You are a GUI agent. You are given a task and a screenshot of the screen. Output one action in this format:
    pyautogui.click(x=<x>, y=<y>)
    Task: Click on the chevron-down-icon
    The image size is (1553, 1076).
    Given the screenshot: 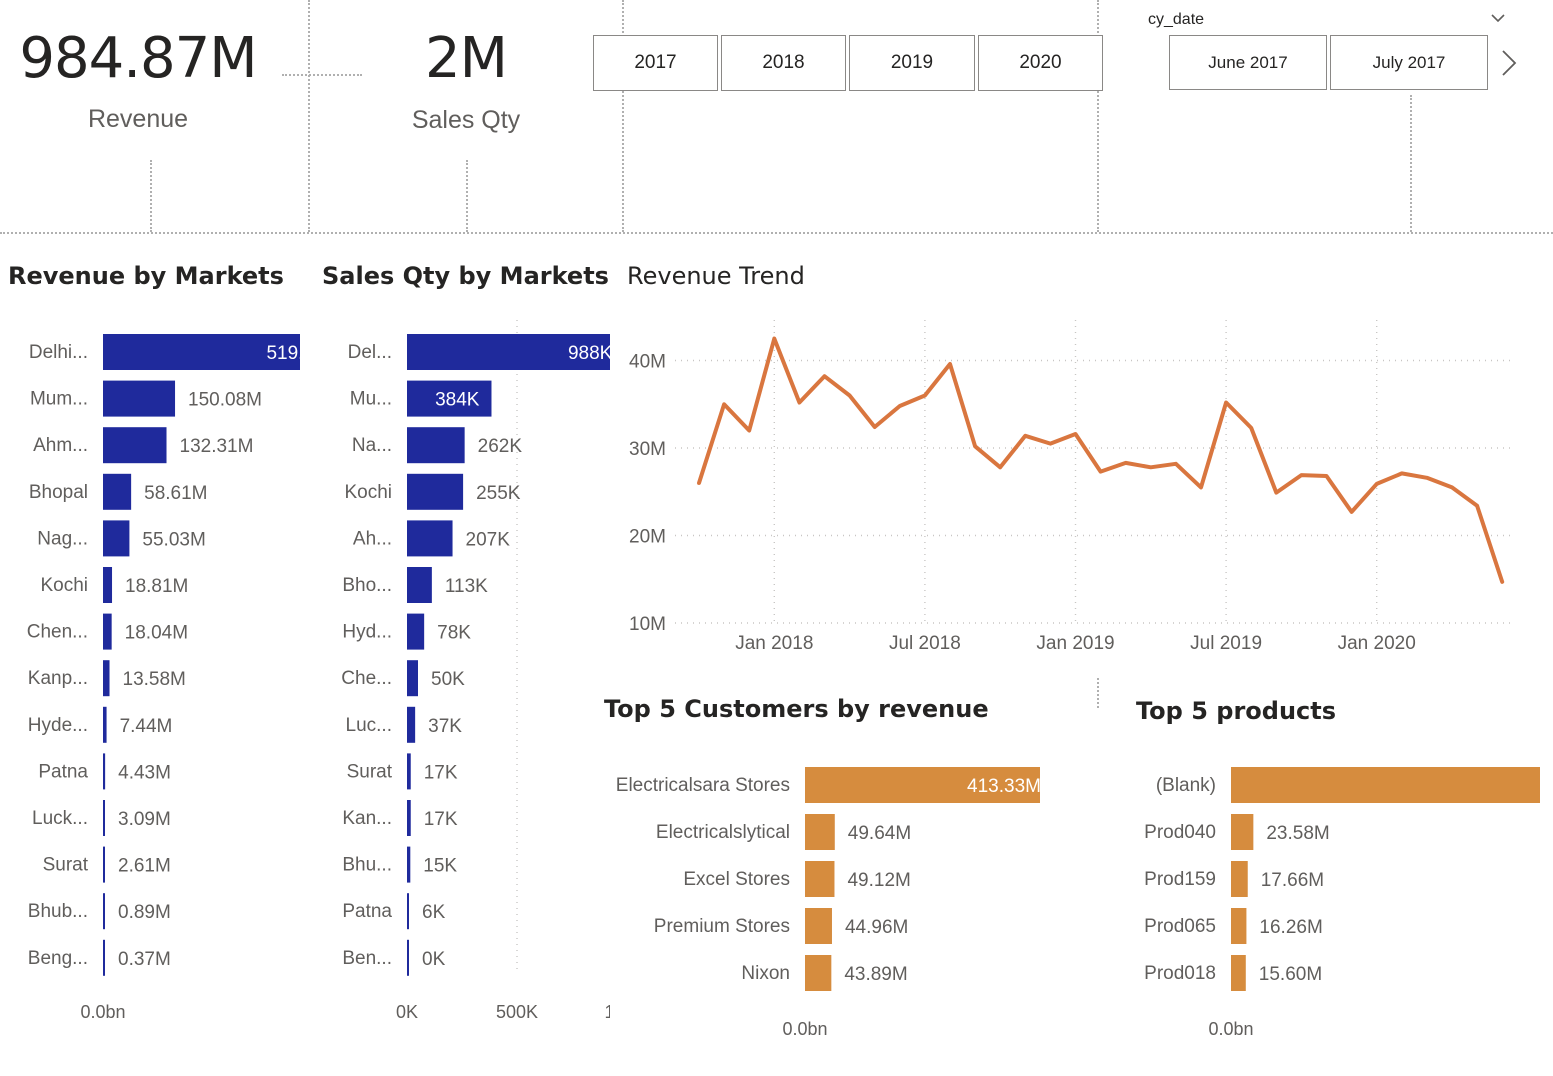 What is the action you would take?
    pyautogui.click(x=1498, y=17)
    